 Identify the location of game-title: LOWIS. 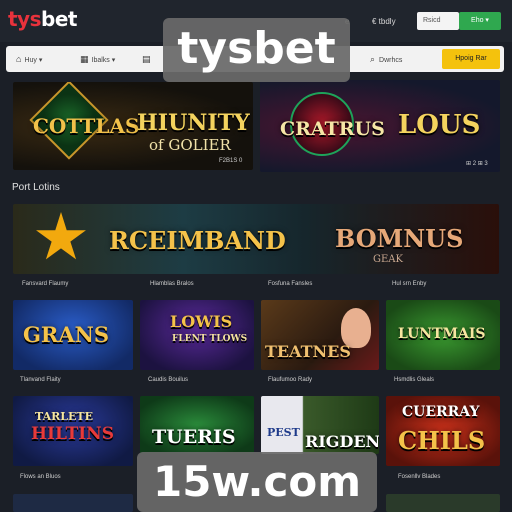
(201, 321).